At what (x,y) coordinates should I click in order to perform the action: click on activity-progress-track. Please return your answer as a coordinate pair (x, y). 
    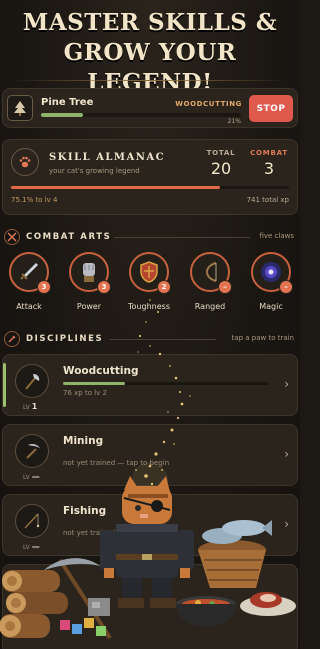
    Looking at the image, I should click on (141, 115).